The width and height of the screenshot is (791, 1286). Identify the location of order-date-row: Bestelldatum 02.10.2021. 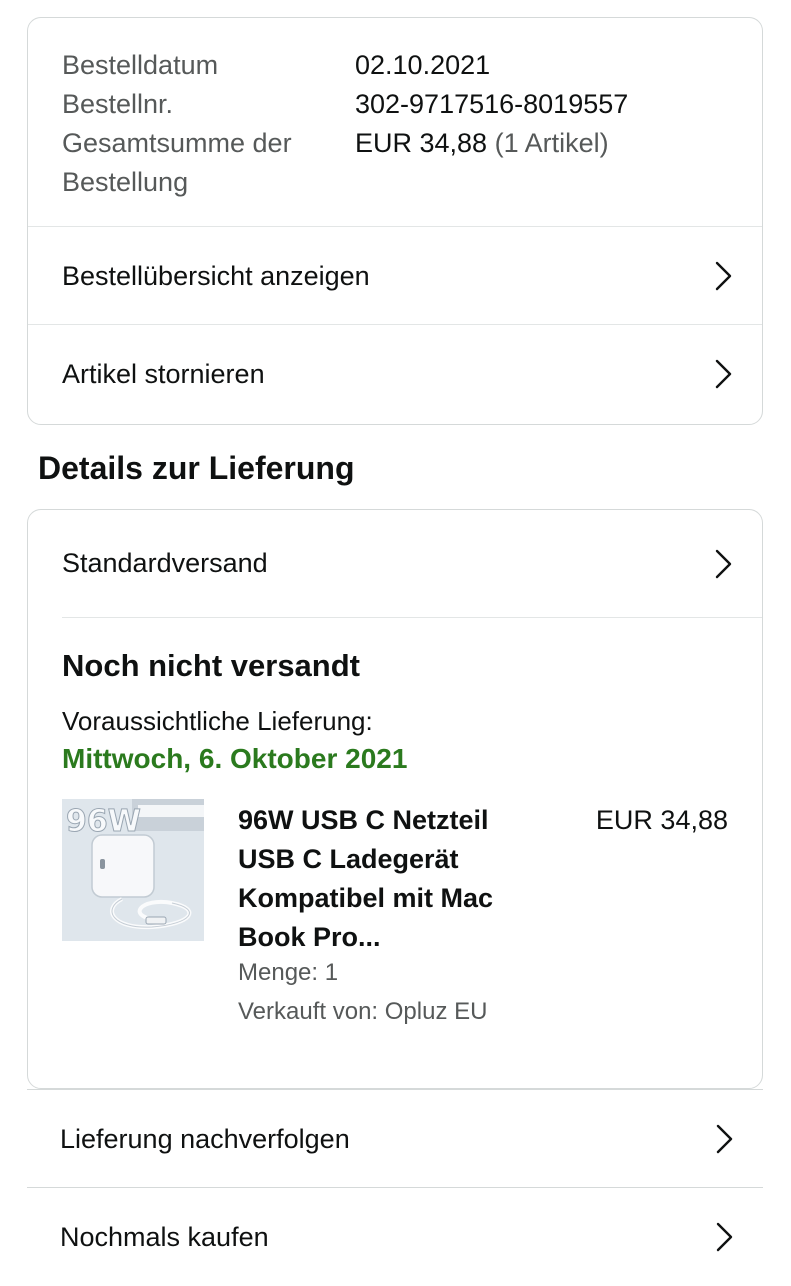
(402, 65).